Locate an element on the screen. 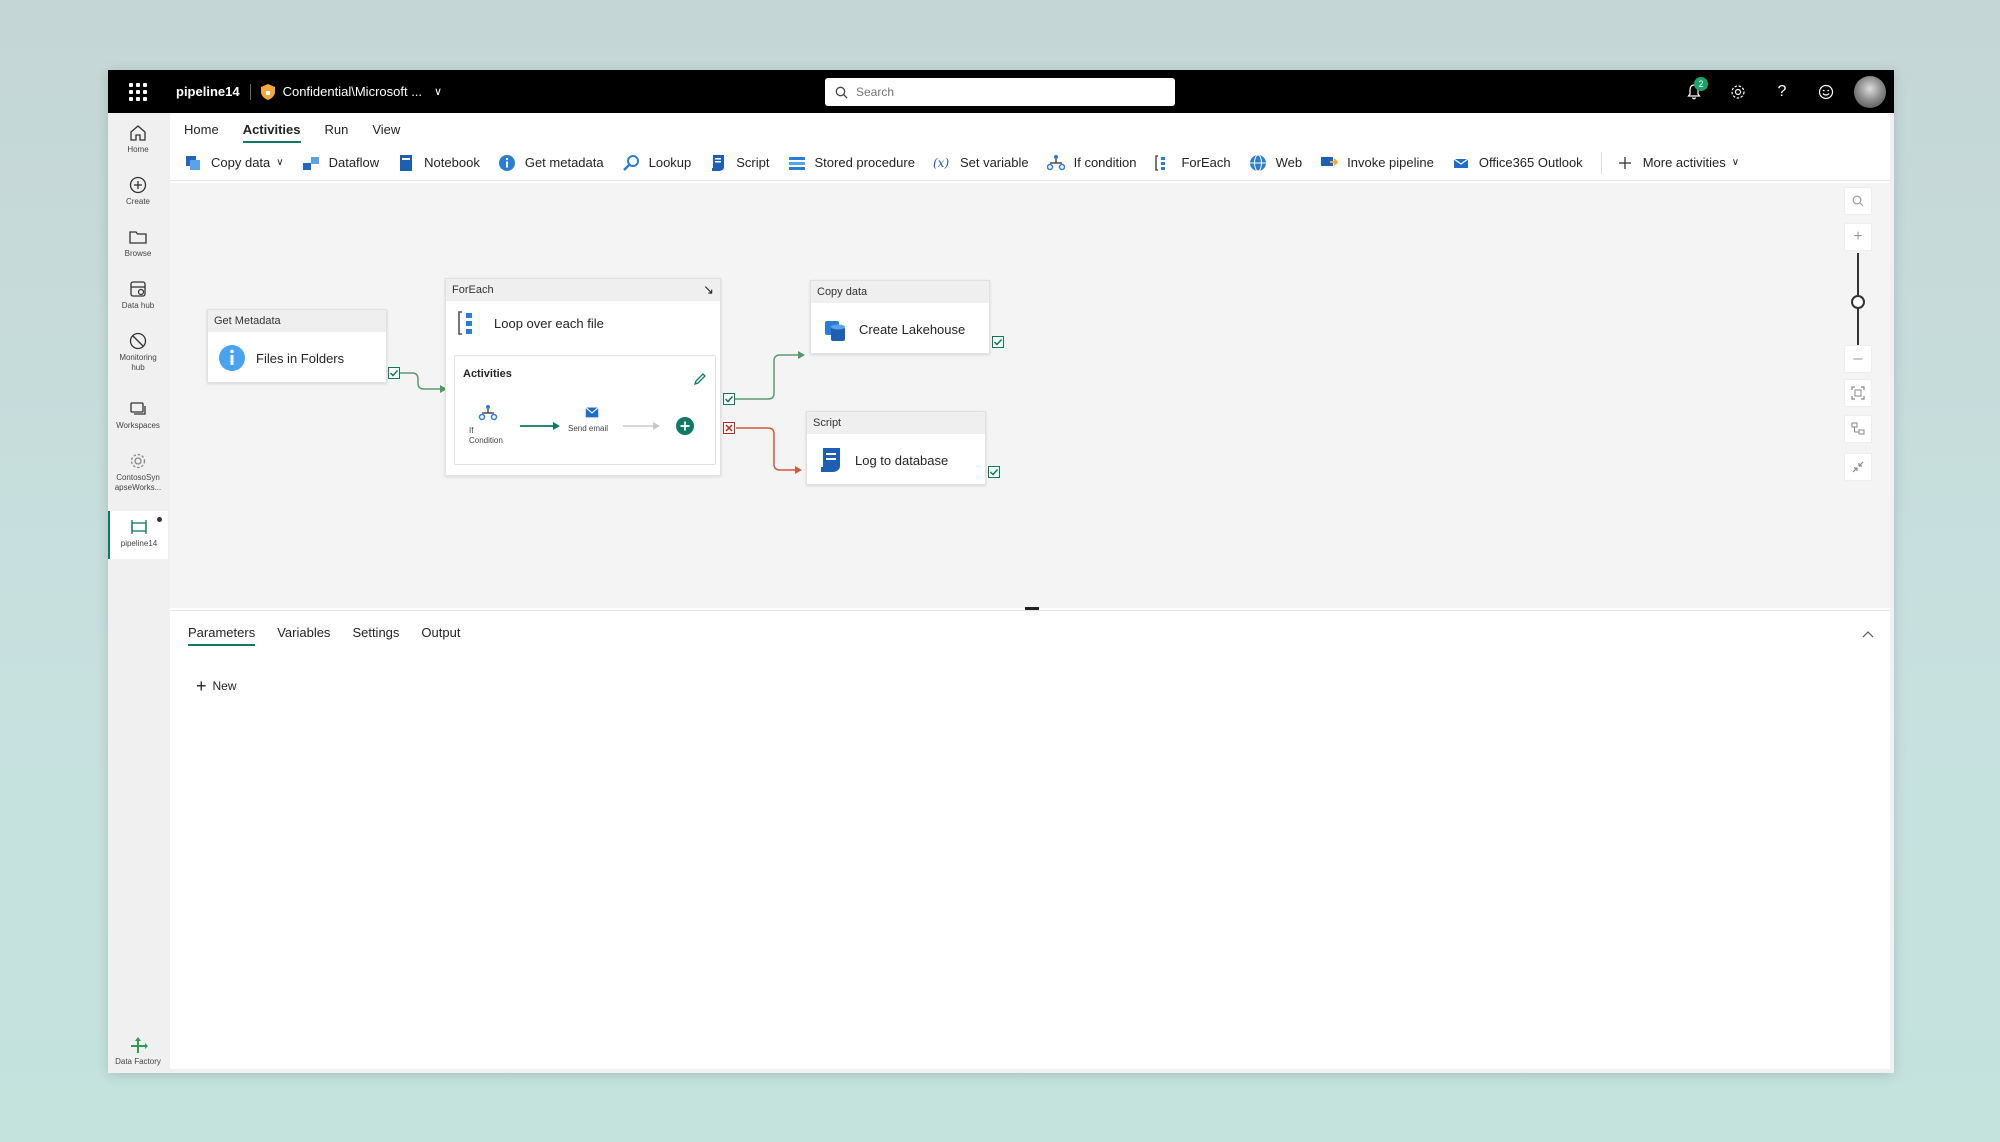 The height and width of the screenshot is (1142, 2000). svg-text: (x) is located at coordinates (941, 163).